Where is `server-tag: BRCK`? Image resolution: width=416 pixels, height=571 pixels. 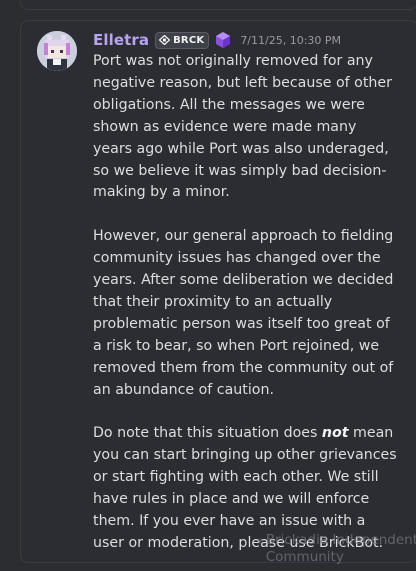
server-tag: BRCK is located at coordinates (182, 40).